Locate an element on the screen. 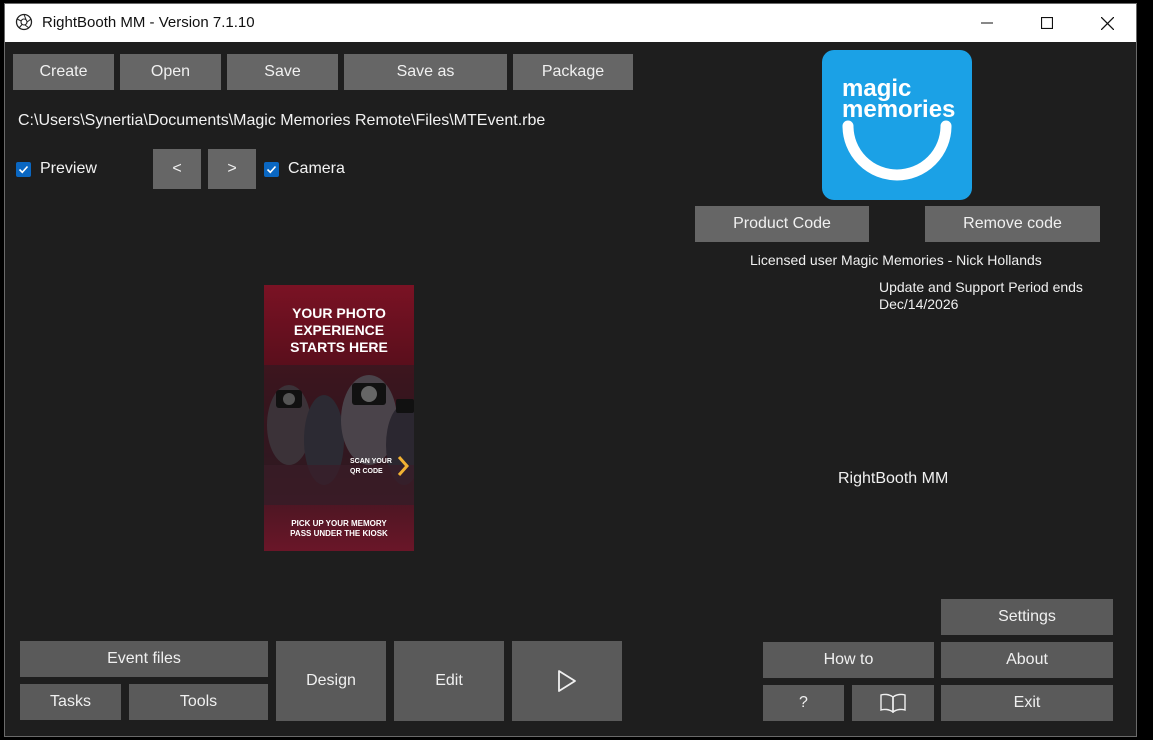 Image resolution: width=1153 pixels, height=740 pixels. close-button is located at coordinates (1107, 23).